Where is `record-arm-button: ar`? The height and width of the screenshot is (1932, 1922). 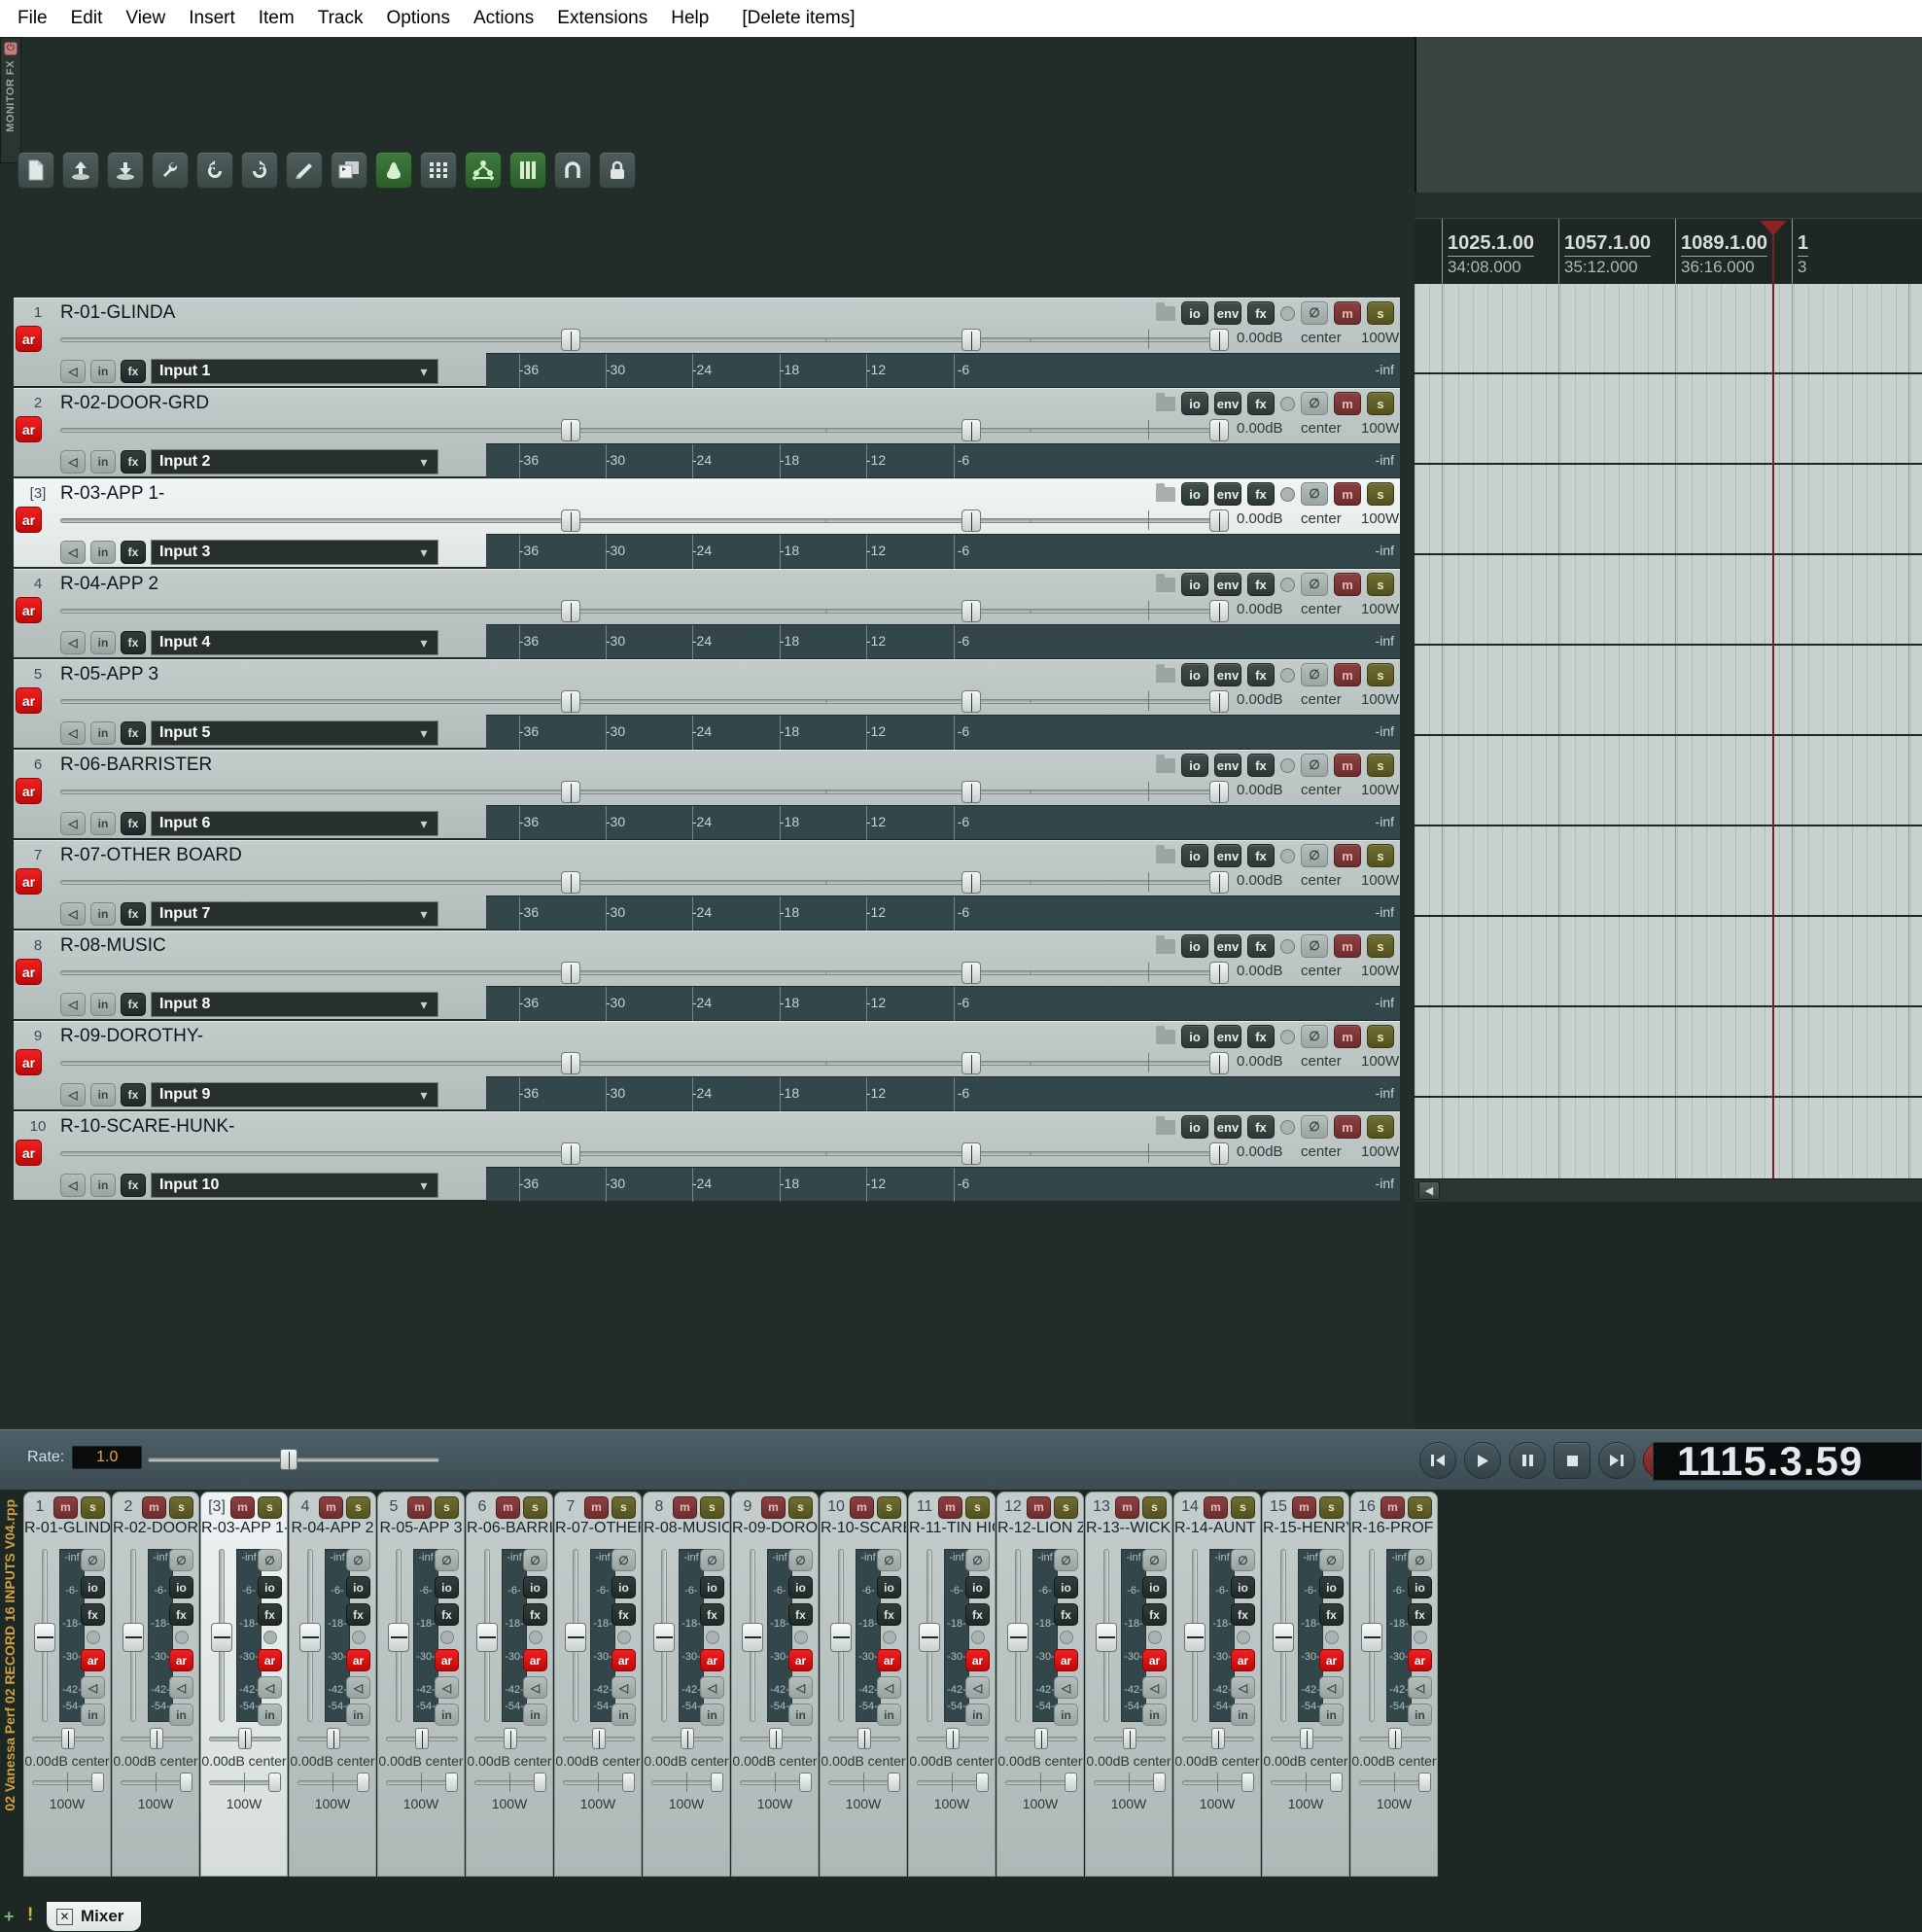 record-arm-button: ar is located at coordinates (29, 1062).